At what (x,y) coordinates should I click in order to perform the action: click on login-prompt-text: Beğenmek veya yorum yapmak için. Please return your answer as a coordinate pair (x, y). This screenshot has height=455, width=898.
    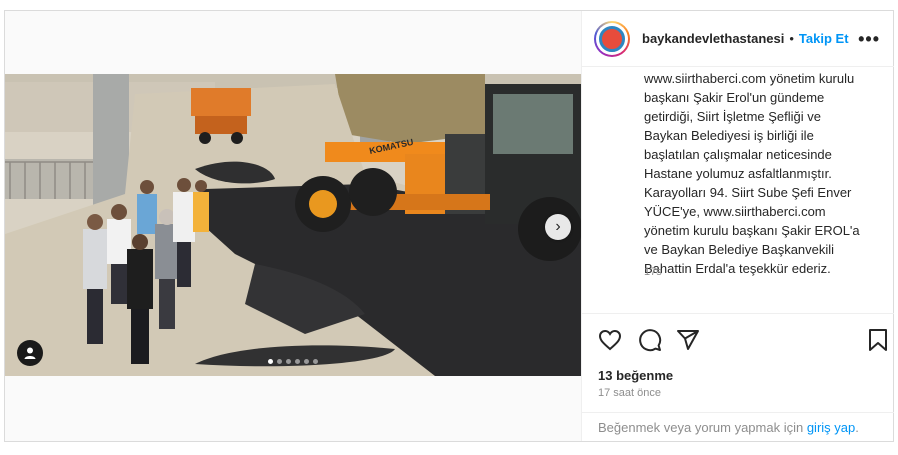
    Looking at the image, I should click on (701, 427).